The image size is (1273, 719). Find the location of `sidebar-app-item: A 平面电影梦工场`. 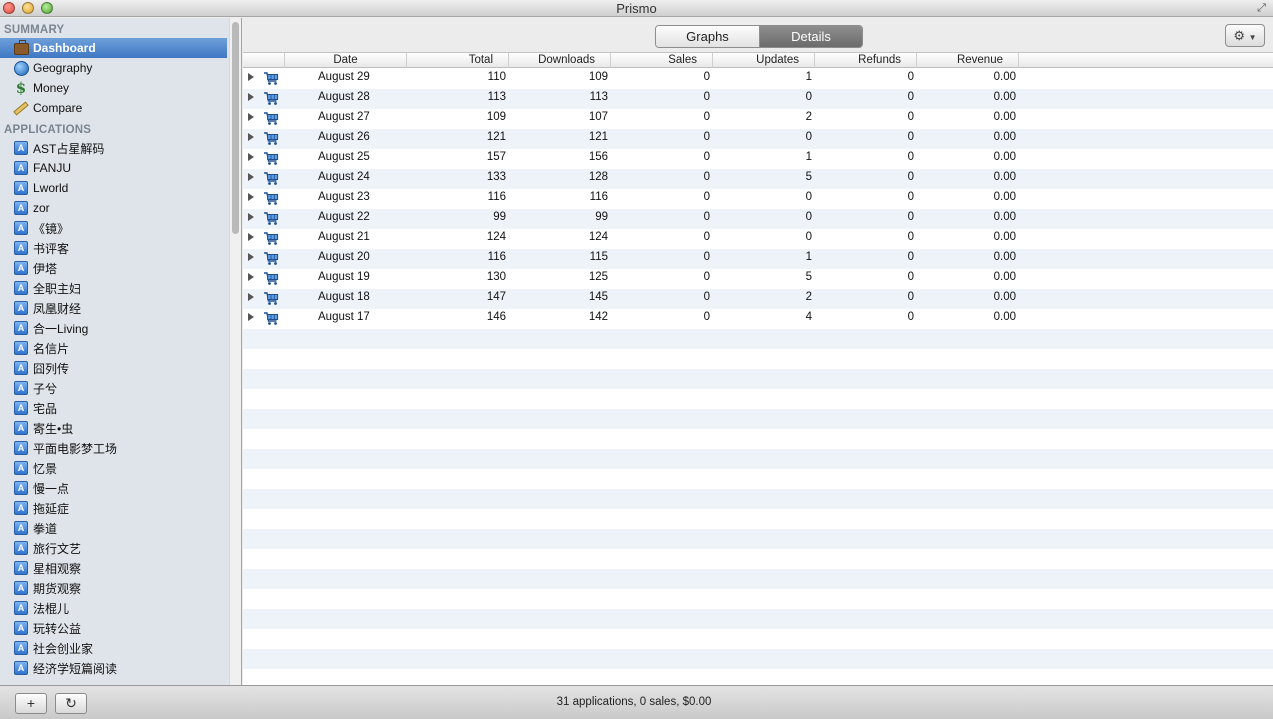

sidebar-app-item: A 平面电影梦工场 is located at coordinates (113, 448).